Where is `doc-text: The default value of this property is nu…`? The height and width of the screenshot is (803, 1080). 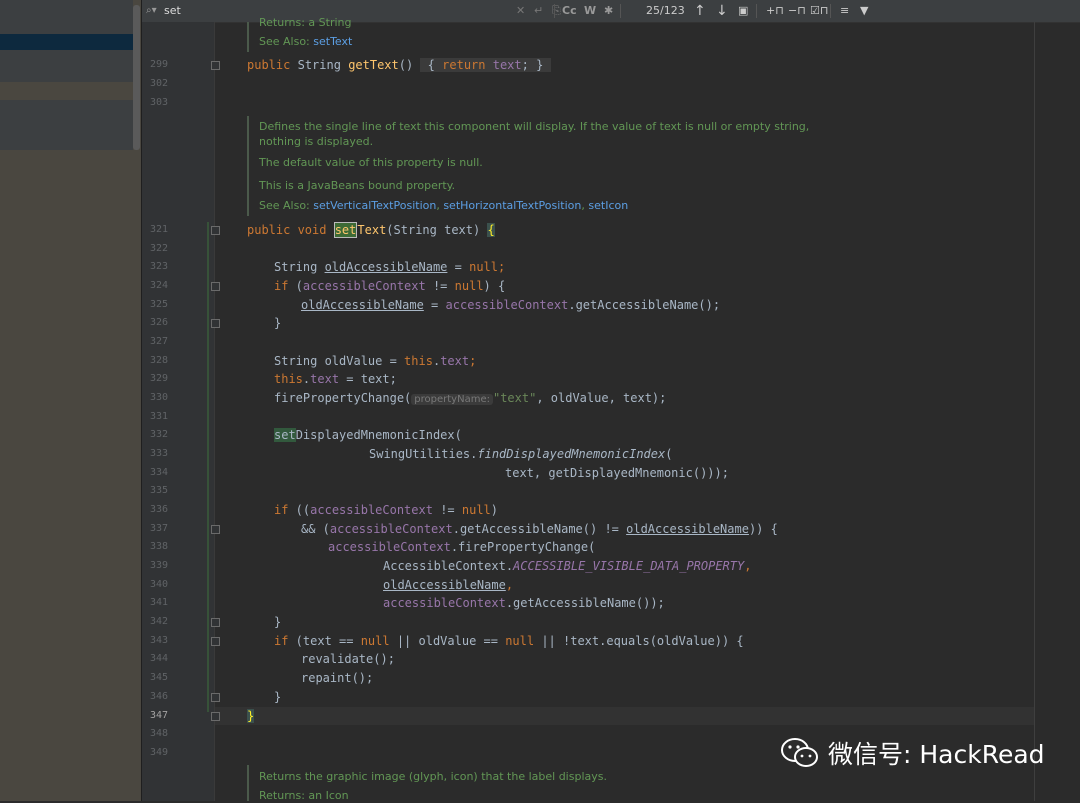
doc-text: The default value of this property is nu… is located at coordinates (371, 162).